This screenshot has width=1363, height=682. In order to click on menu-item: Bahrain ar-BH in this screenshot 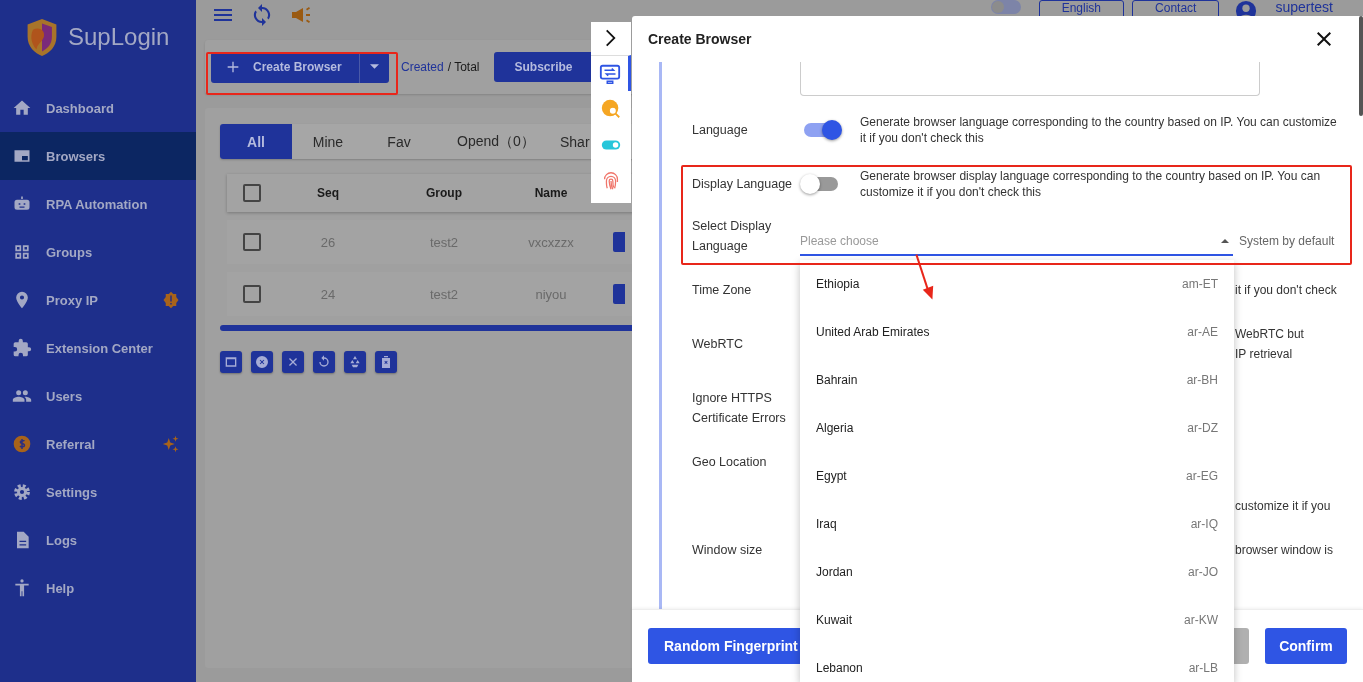, I will do `click(1017, 380)`.